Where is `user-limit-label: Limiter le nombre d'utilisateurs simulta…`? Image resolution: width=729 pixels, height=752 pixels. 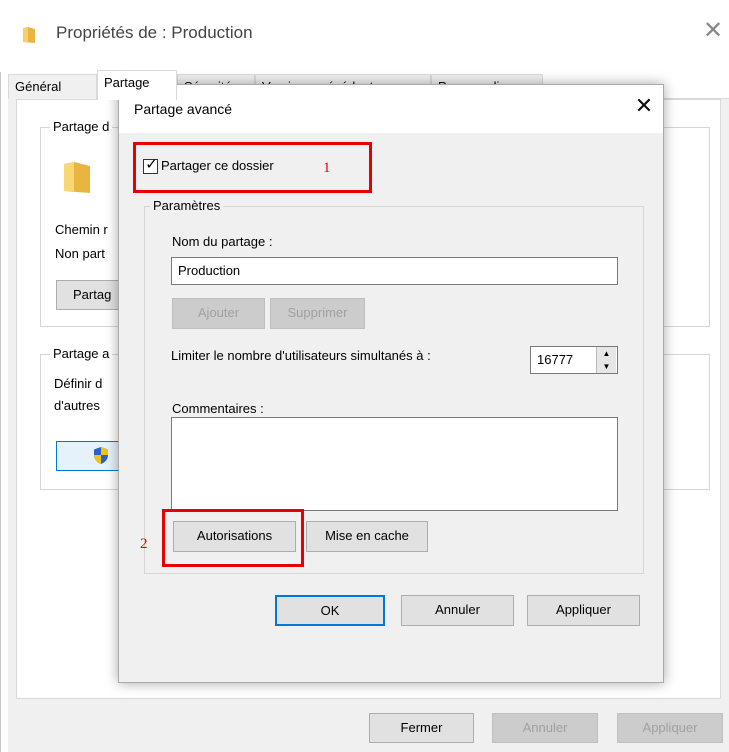 user-limit-label: Limiter le nombre d'utilisateurs simulta… is located at coordinates (301, 355).